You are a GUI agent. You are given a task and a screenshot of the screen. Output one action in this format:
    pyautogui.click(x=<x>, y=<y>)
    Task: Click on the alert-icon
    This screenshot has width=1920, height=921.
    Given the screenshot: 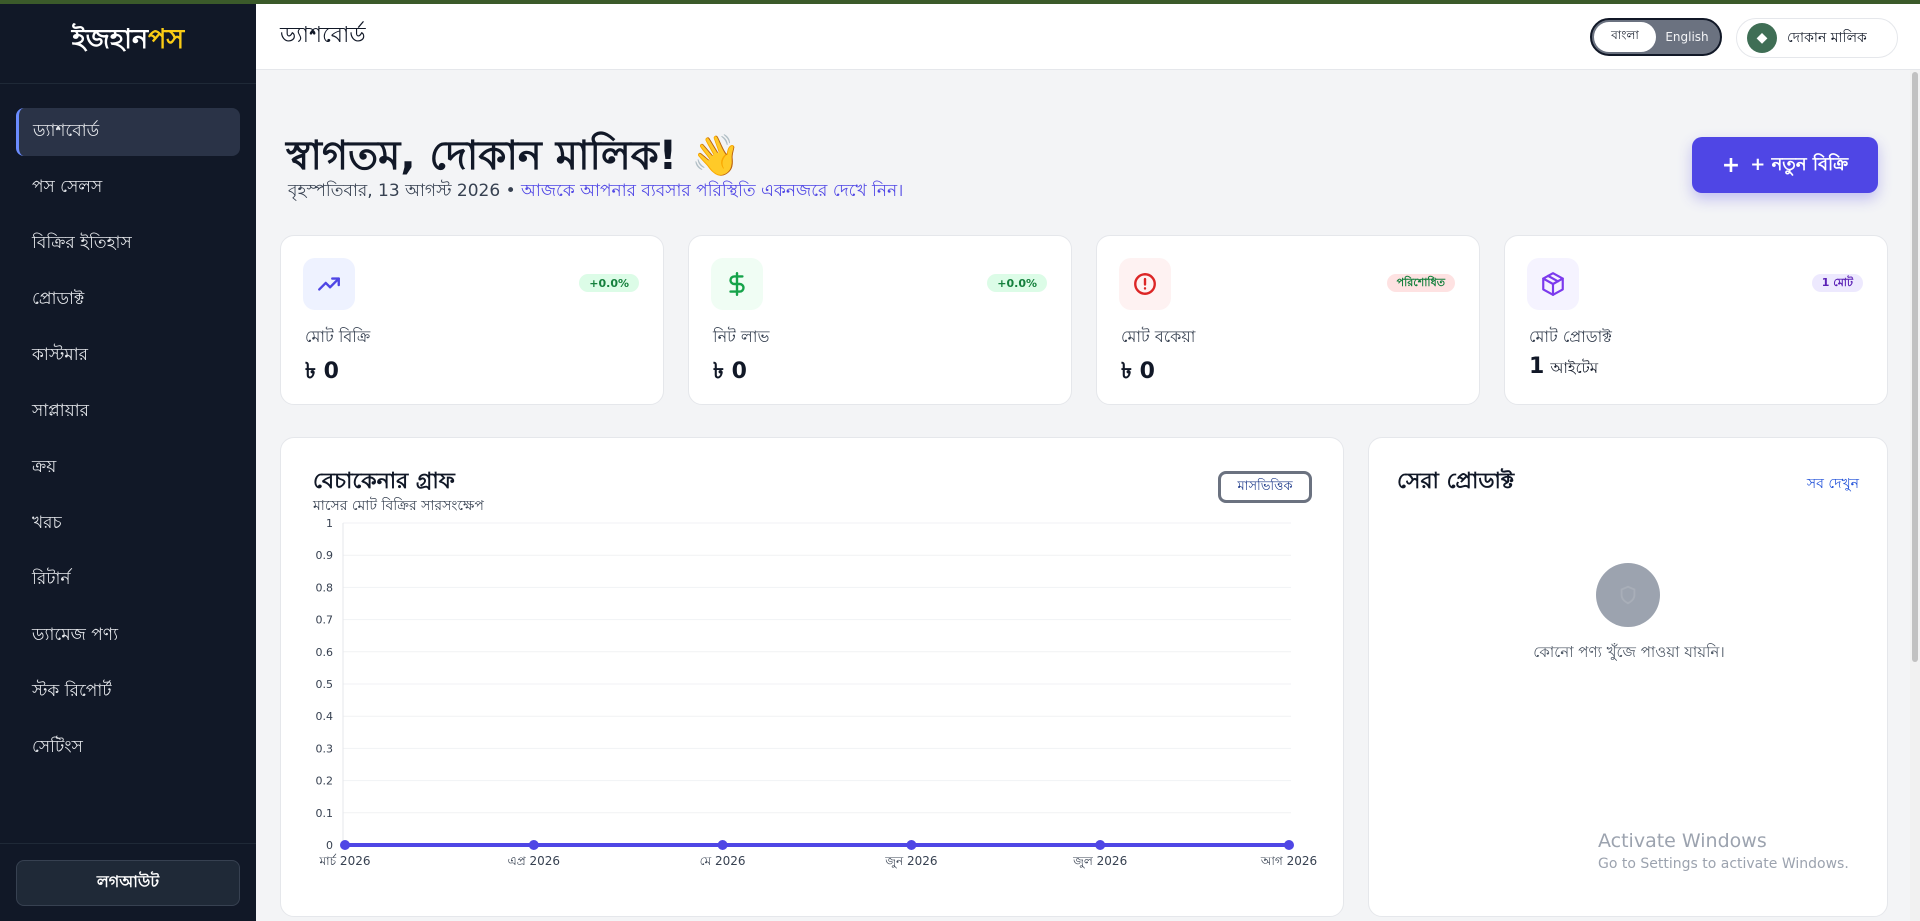 What is the action you would take?
    pyautogui.click(x=1145, y=284)
    